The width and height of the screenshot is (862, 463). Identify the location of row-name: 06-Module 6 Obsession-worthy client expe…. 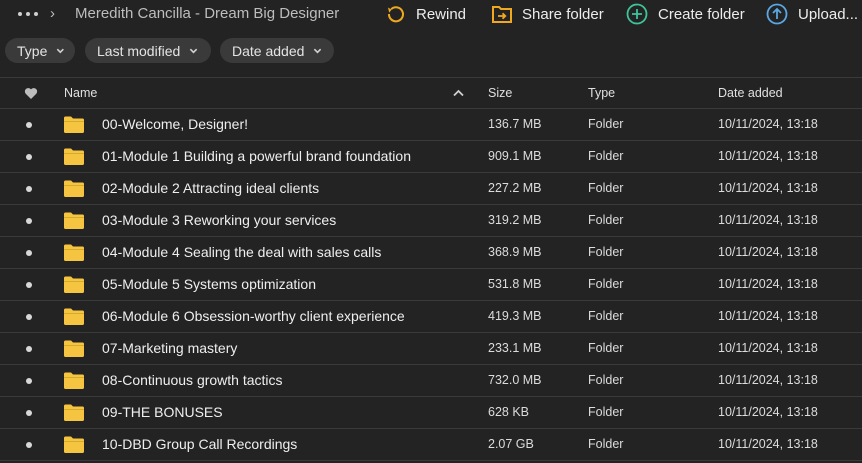
(253, 316).